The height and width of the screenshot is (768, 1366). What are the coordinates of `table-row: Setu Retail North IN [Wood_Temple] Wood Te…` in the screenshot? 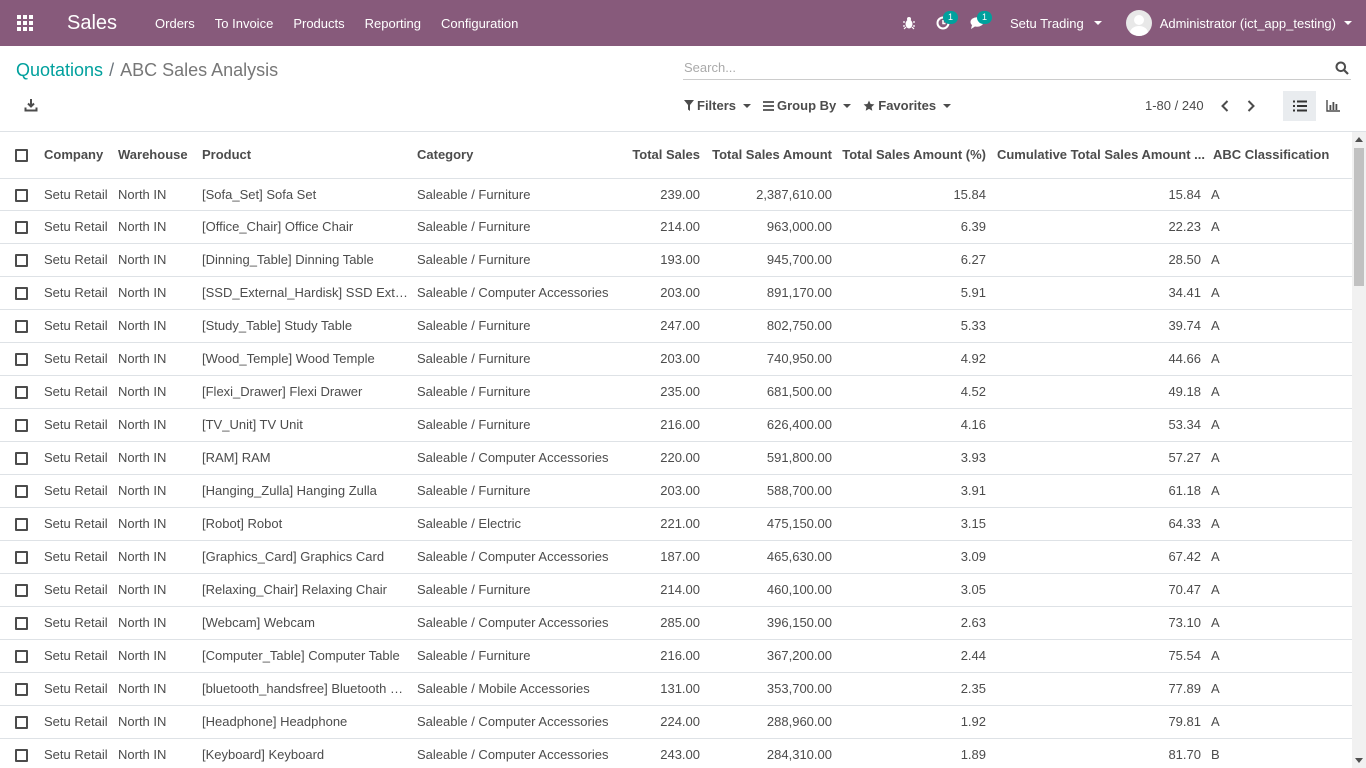 It's located at (676, 359).